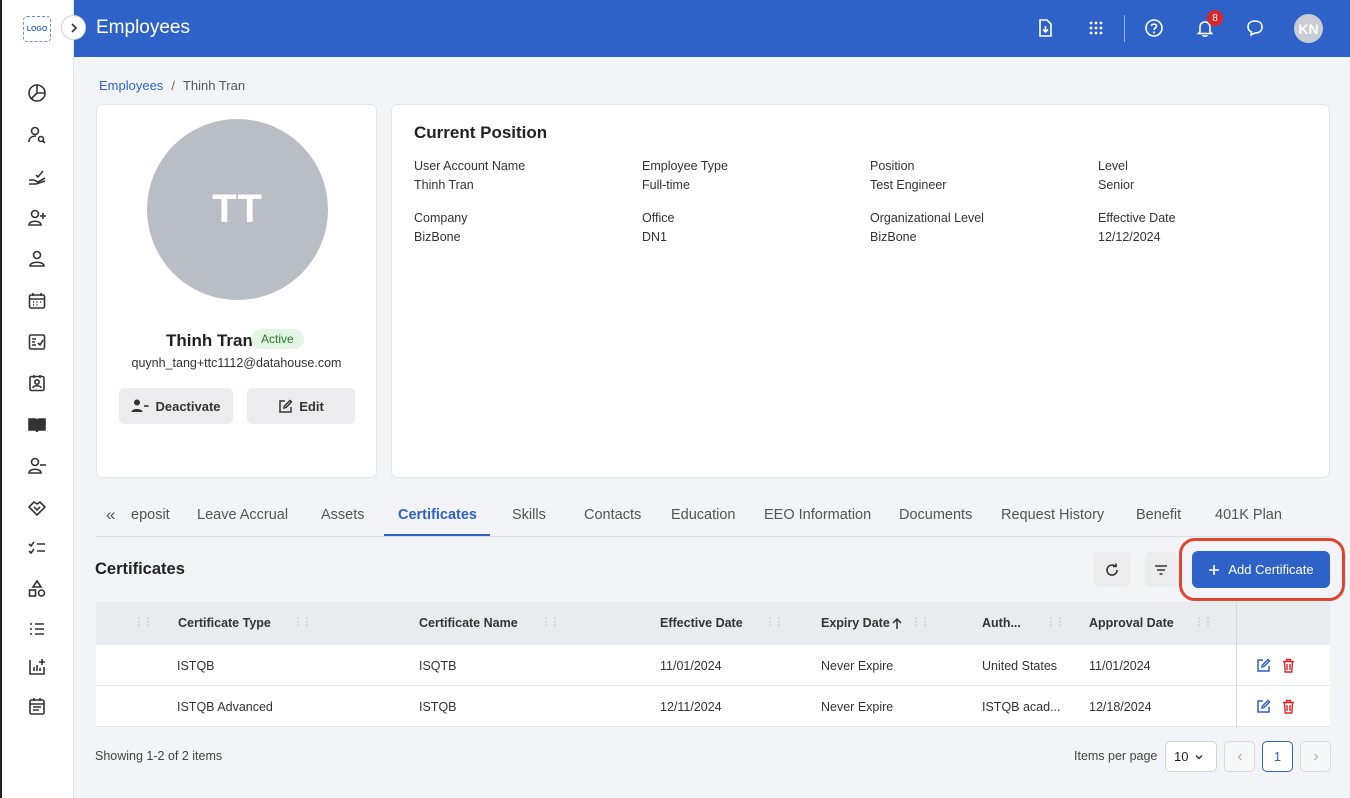 This screenshot has width=1350, height=798. I want to click on page-button-current: 1, so click(1277, 756).